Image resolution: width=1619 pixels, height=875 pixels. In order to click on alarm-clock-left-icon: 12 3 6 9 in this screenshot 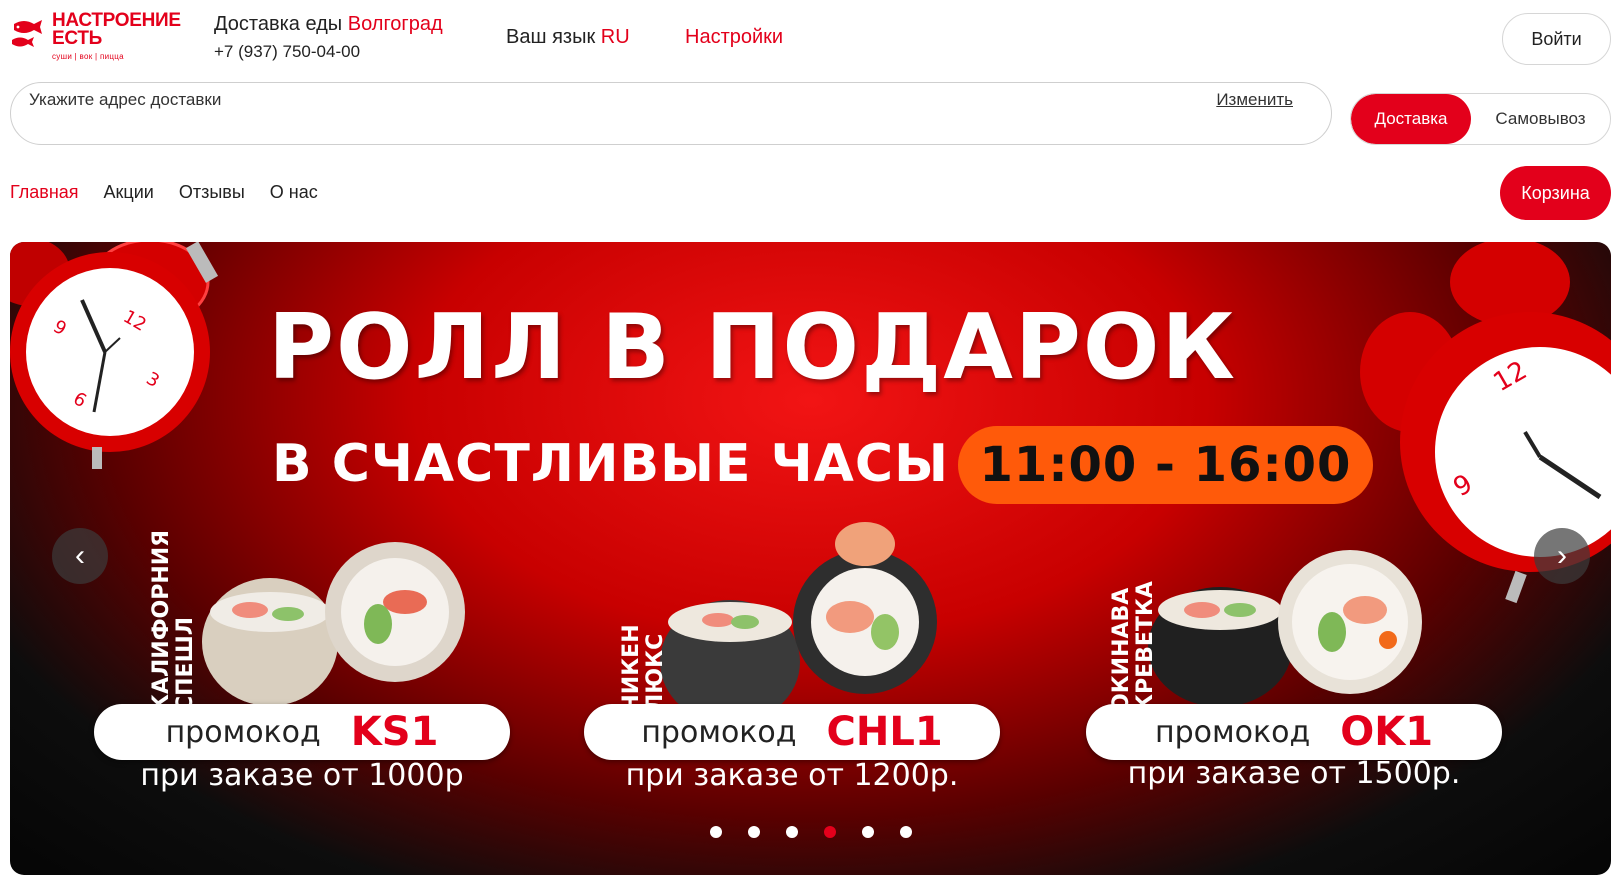, I will do `click(114, 355)`.